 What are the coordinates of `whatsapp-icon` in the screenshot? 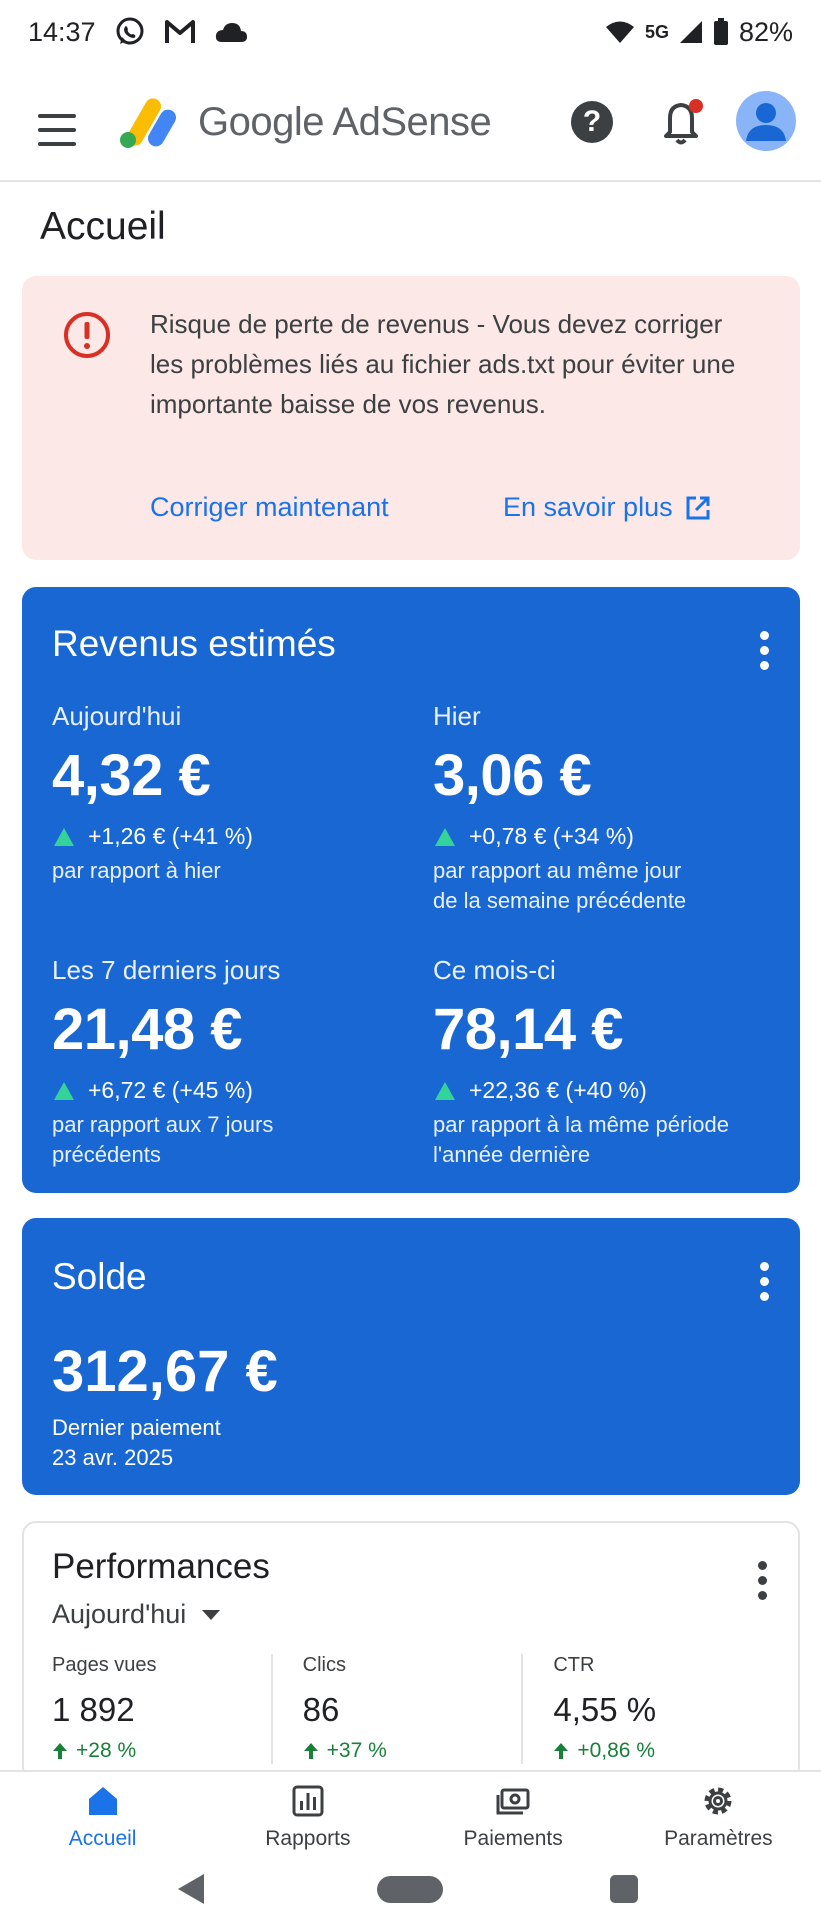 It's located at (130, 32).